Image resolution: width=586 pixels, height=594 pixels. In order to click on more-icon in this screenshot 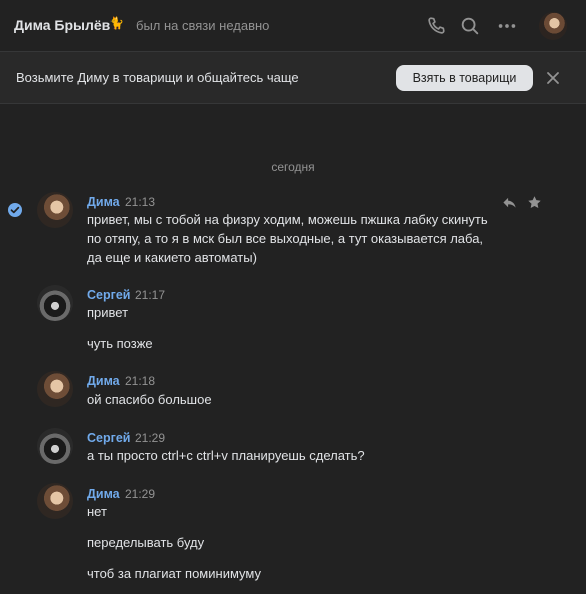, I will do `click(507, 26)`.